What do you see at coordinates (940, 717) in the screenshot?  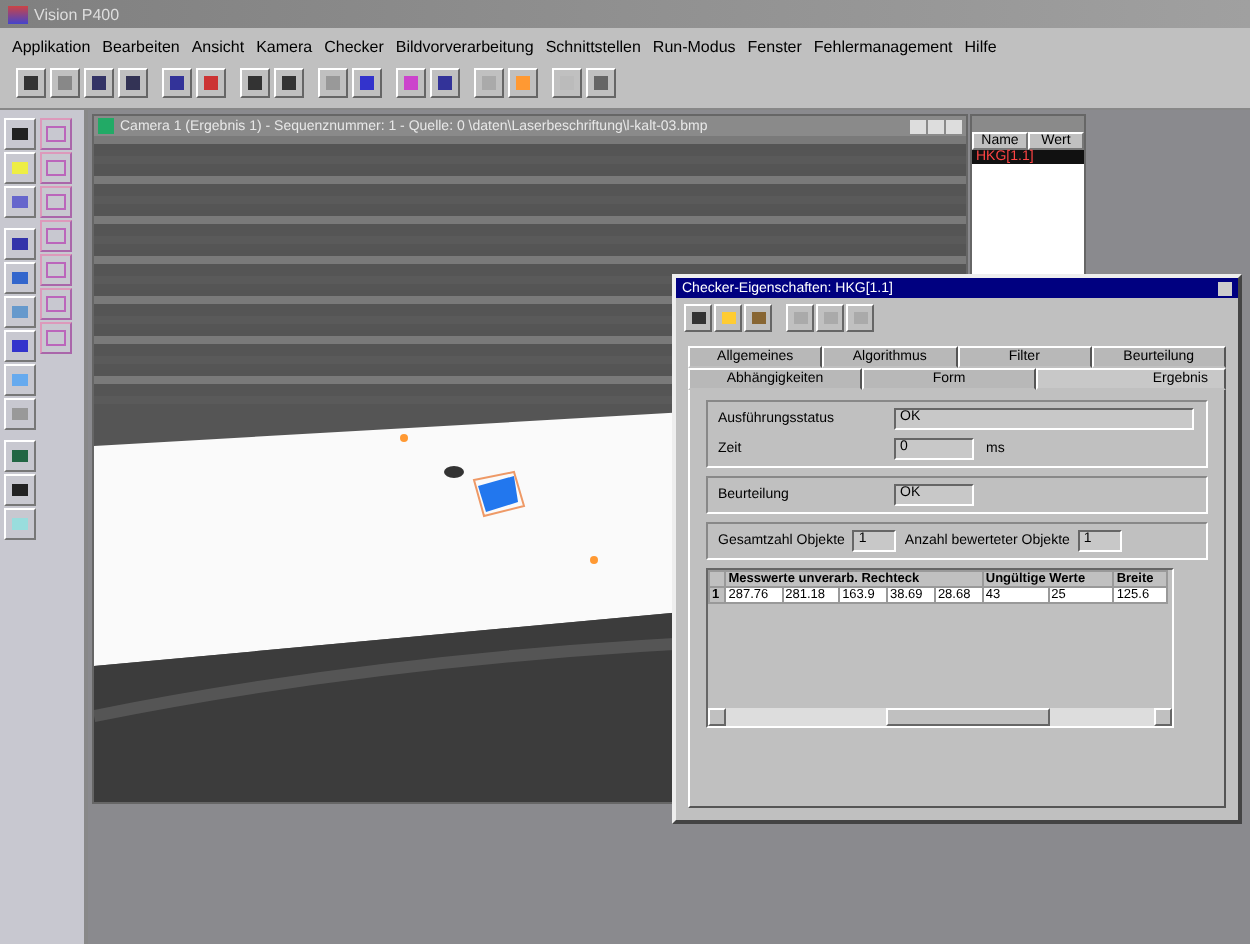 I see `horizontal-scrollbar` at bounding box center [940, 717].